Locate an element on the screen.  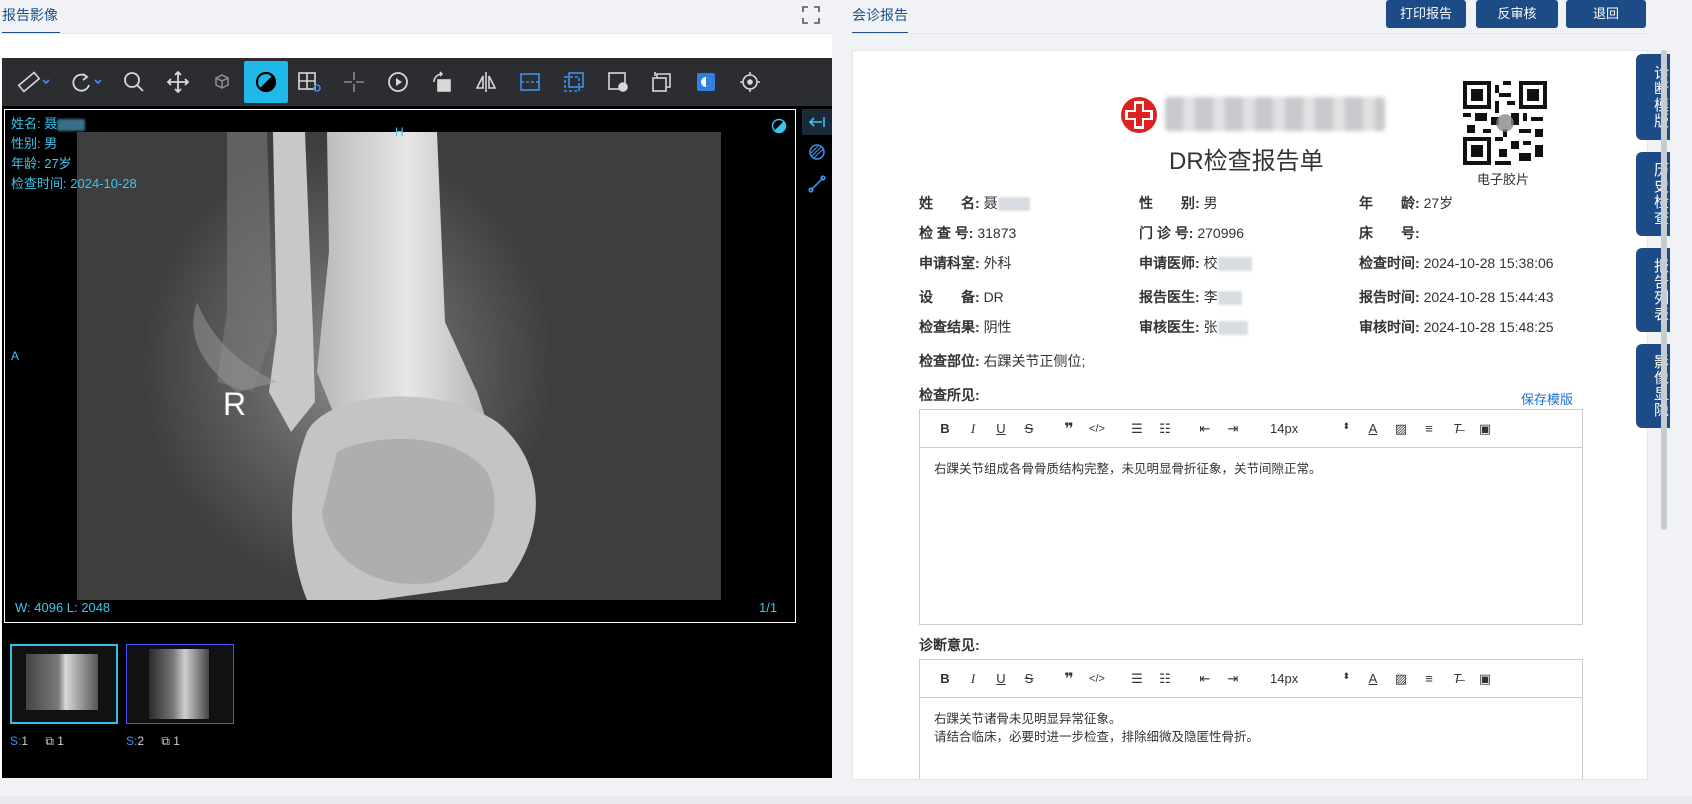
field-age: 年 龄: 27岁 is located at coordinates (1406, 203).